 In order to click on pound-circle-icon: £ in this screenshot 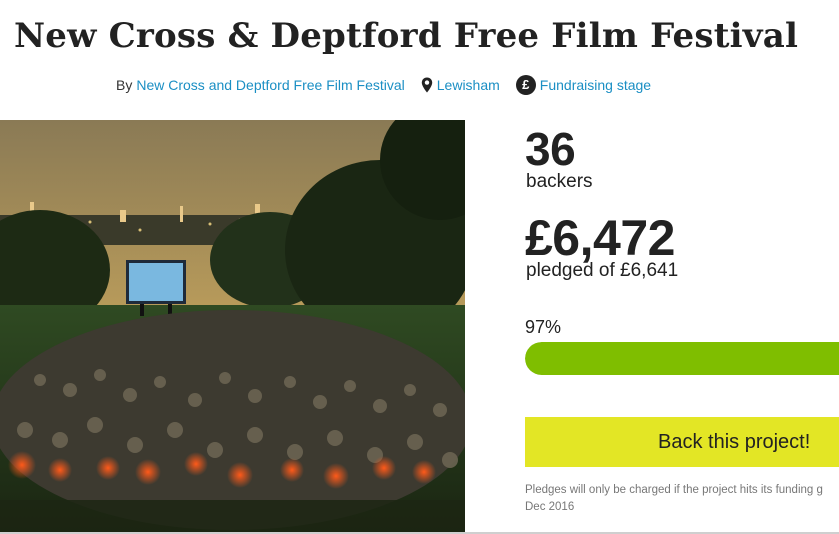, I will do `click(525, 85)`.